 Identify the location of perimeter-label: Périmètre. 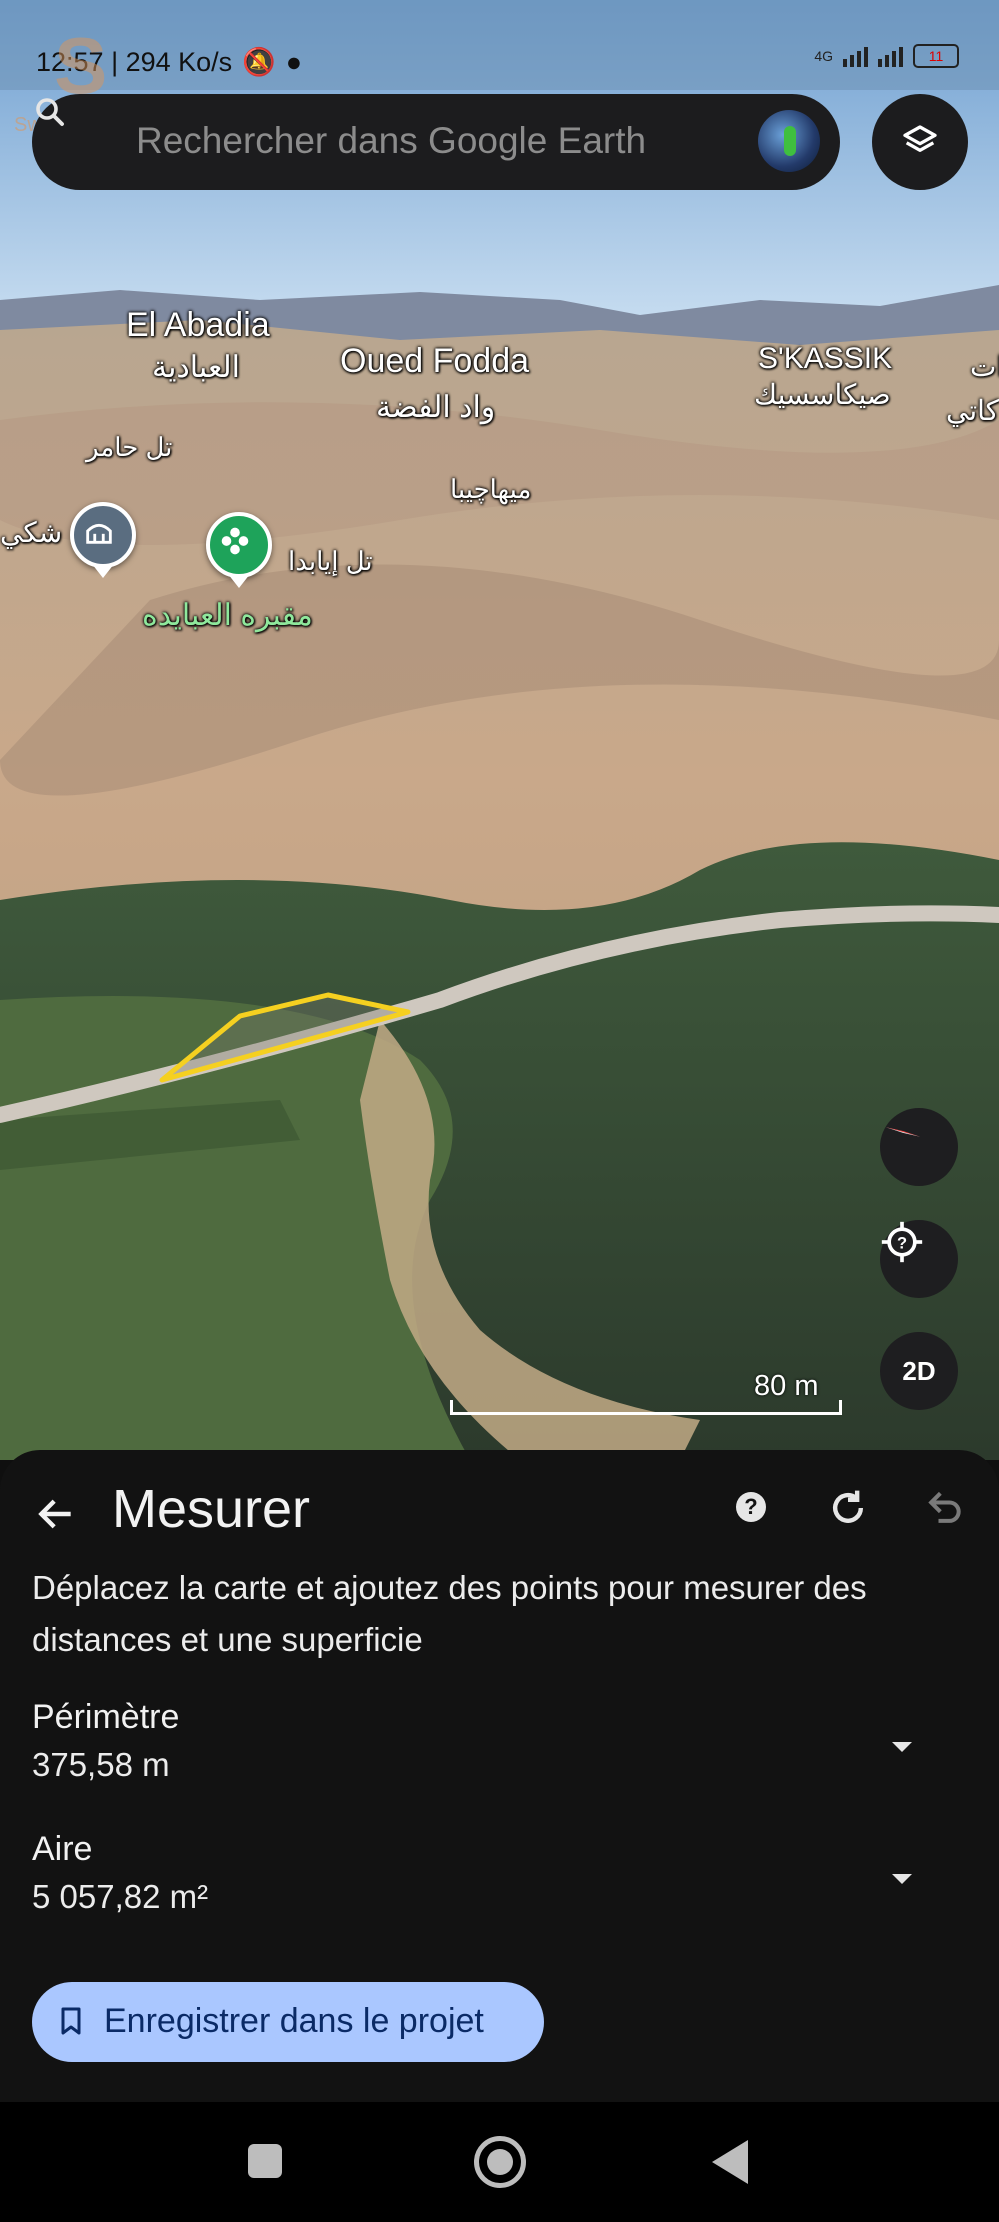
(106, 1717).